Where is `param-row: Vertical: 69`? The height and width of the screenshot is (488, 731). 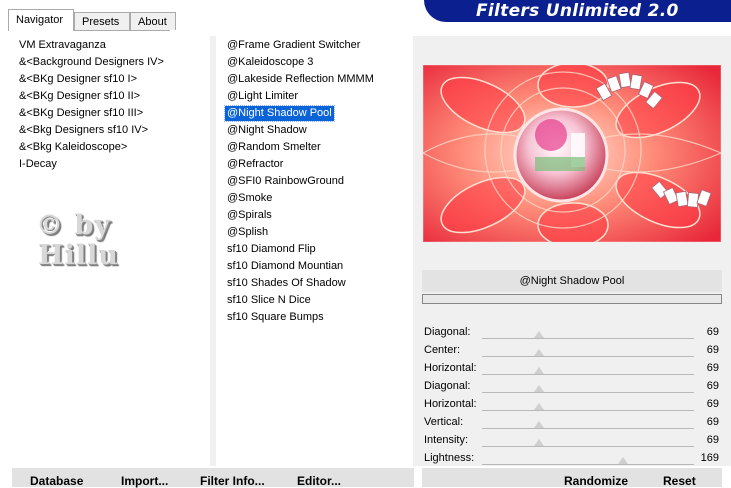 param-row: Vertical: 69 is located at coordinates (572, 423).